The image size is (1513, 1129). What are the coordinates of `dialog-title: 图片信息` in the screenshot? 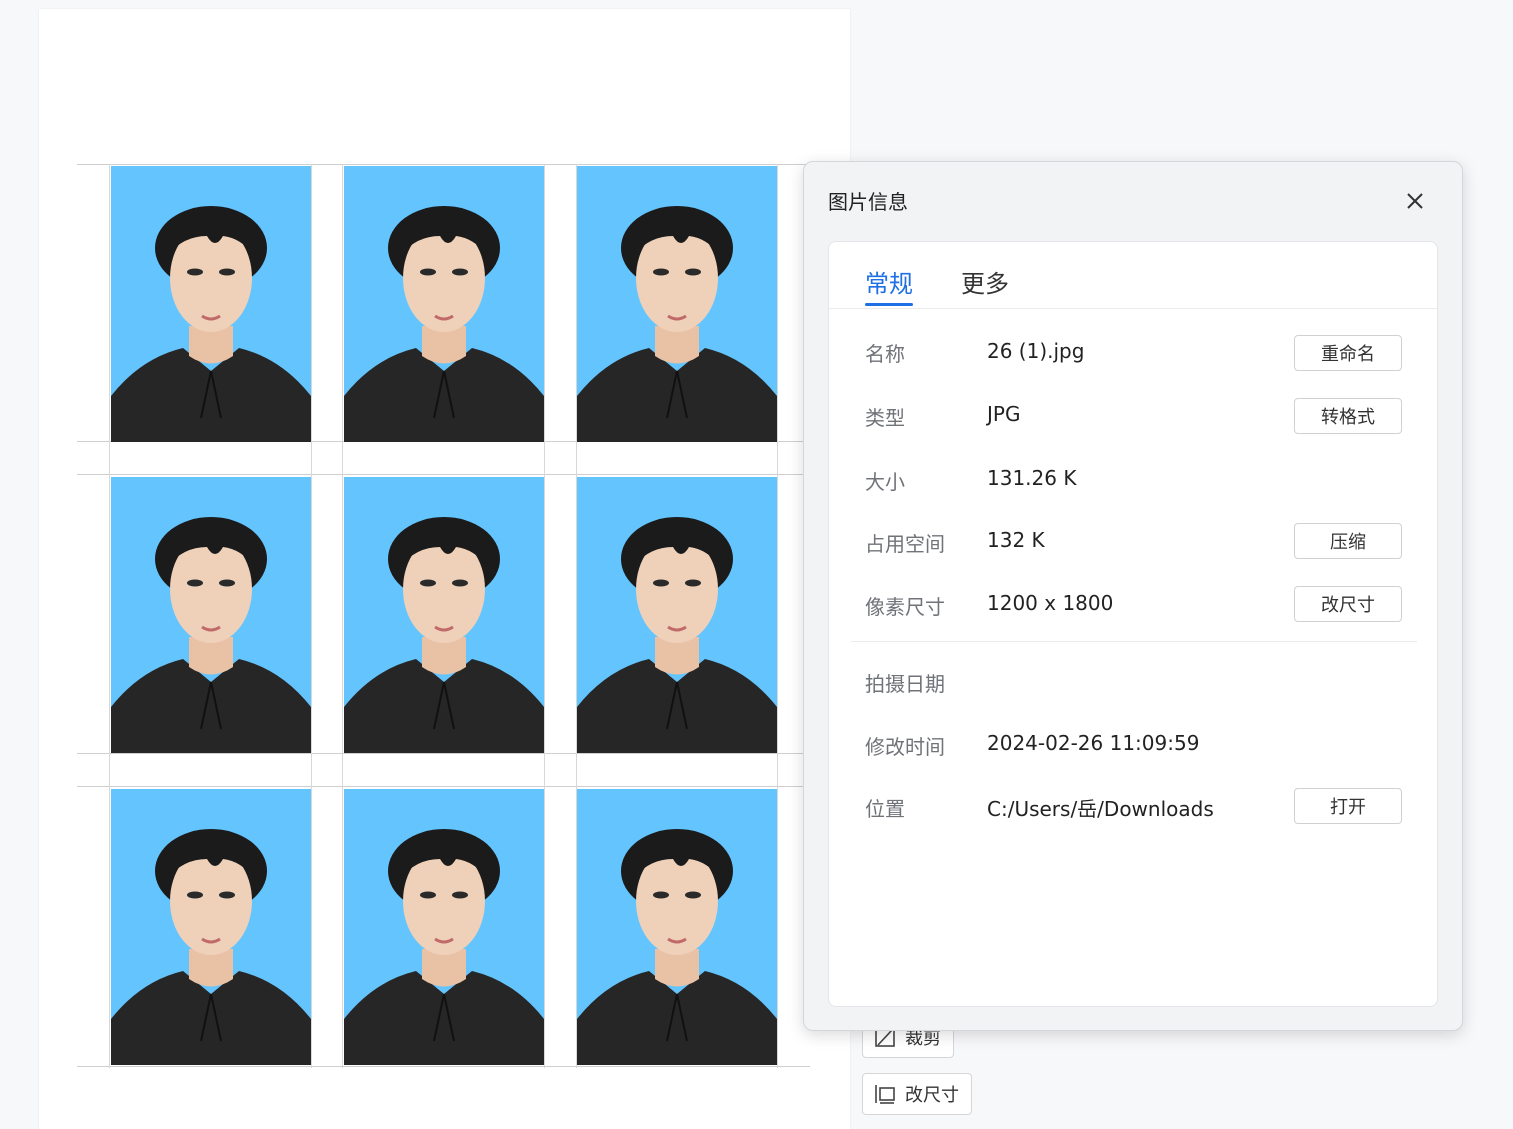 It's located at (868, 202).